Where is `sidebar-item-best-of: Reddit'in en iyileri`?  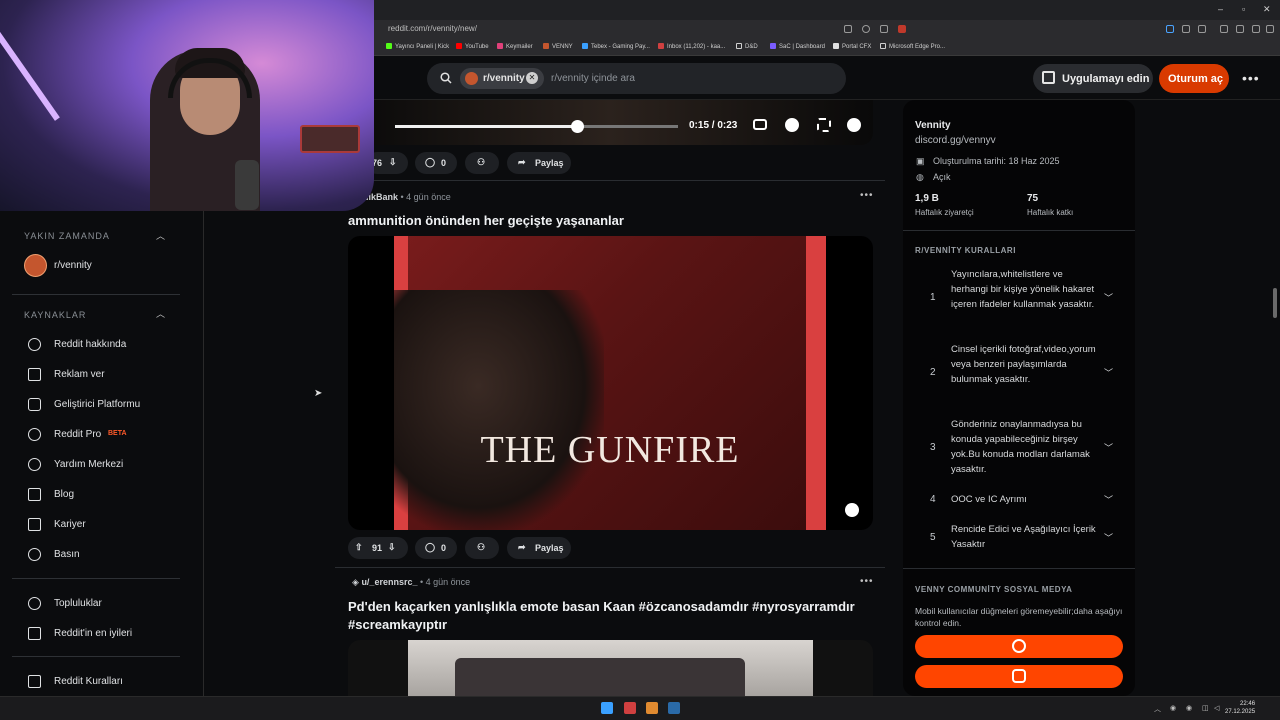
sidebar-item-best-of: Reddit'in en iyileri is located at coordinates (93, 633).